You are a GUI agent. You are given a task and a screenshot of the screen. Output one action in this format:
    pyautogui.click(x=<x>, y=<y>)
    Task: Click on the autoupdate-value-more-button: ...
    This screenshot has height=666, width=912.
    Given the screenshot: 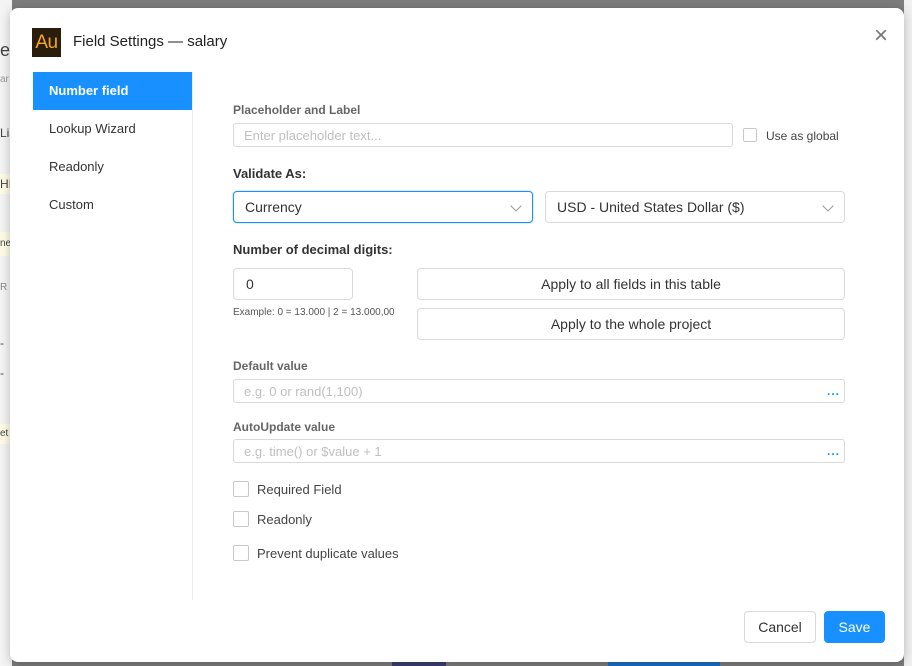 What is the action you would take?
    pyautogui.click(x=833, y=451)
    